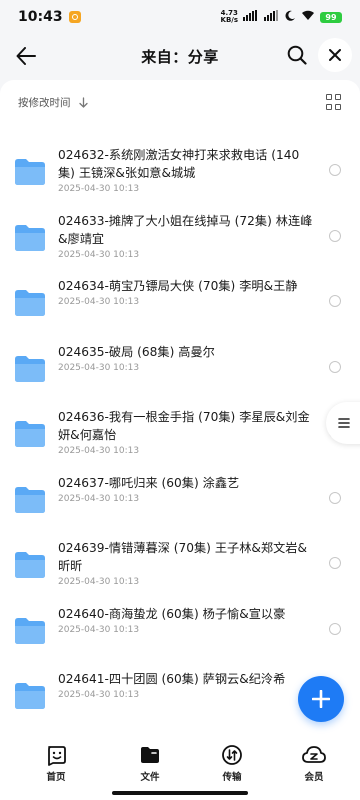 The image size is (360, 800). What do you see at coordinates (232, 755) in the screenshot?
I see `transfer-icon` at bounding box center [232, 755].